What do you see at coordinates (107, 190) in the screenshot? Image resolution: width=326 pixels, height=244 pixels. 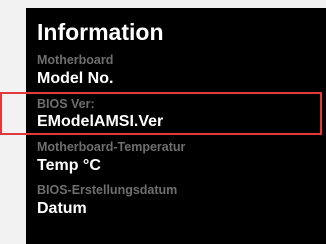 I see `bios-build-date-label: BIOS-Erstellungsdatum` at bounding box center [107, 190].